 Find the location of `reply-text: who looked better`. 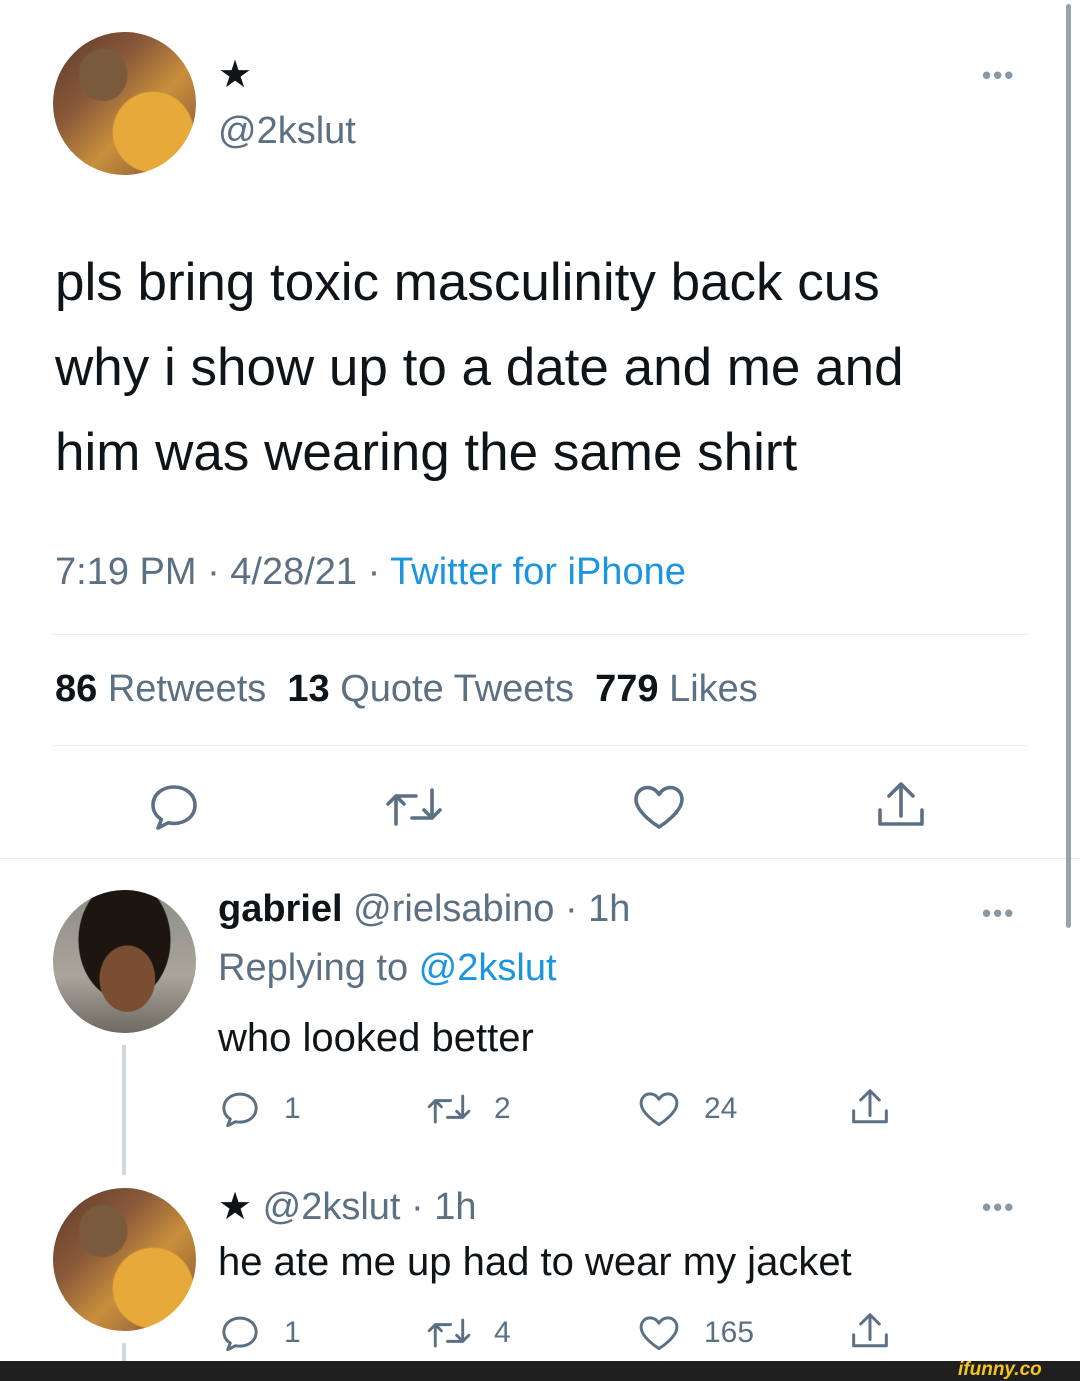

reply-text: who looked better is located at coordinates (376, 1038).